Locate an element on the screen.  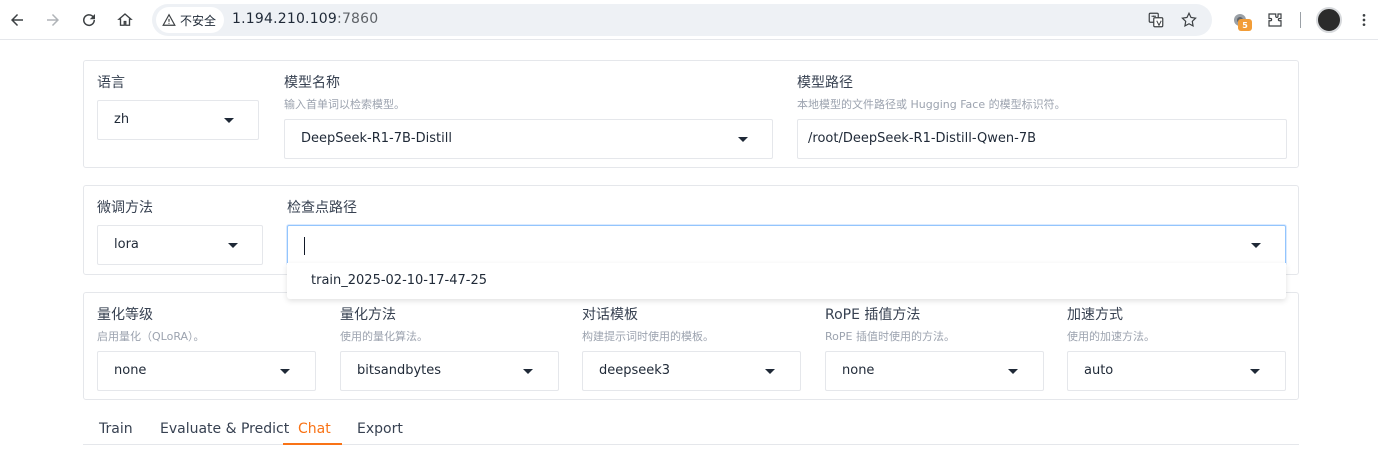
booster-select: auto is located at coordinates (1176, 371).